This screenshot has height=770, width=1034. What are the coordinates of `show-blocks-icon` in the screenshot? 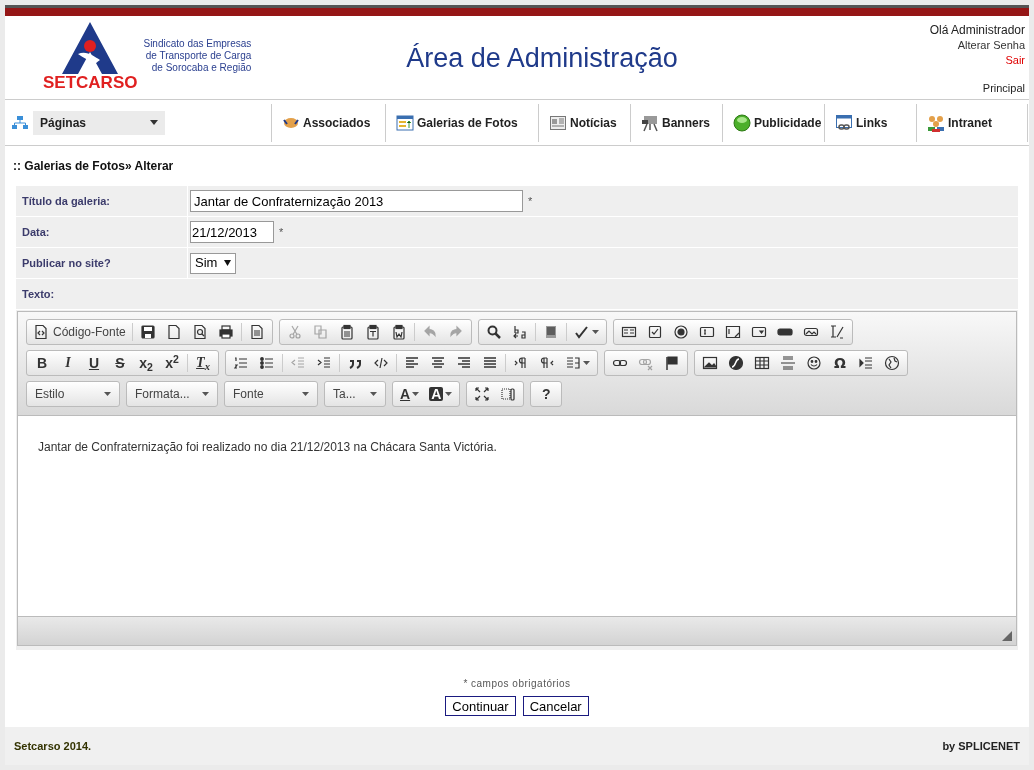 It's located at (508, 394).